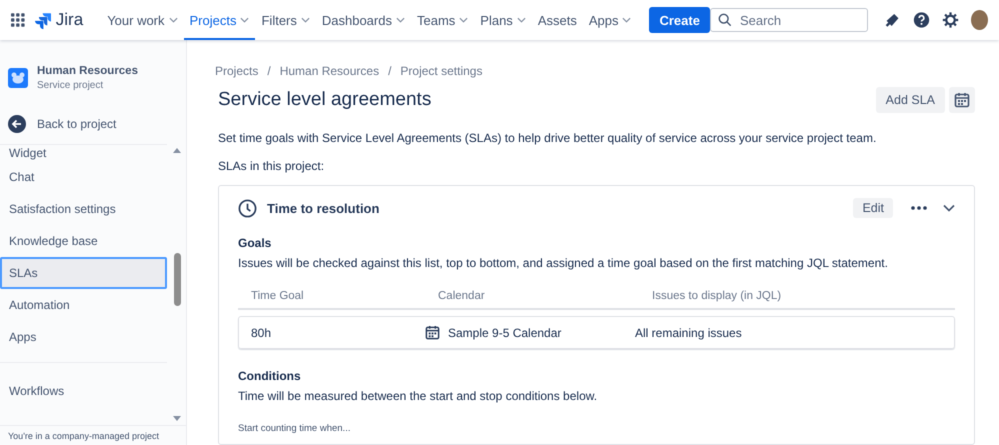 The width and height of the screenshot is (999, 445). Describe the element at coordinates (177, 279) in the screenshot. I see `scrollbar-thumb` at that location.